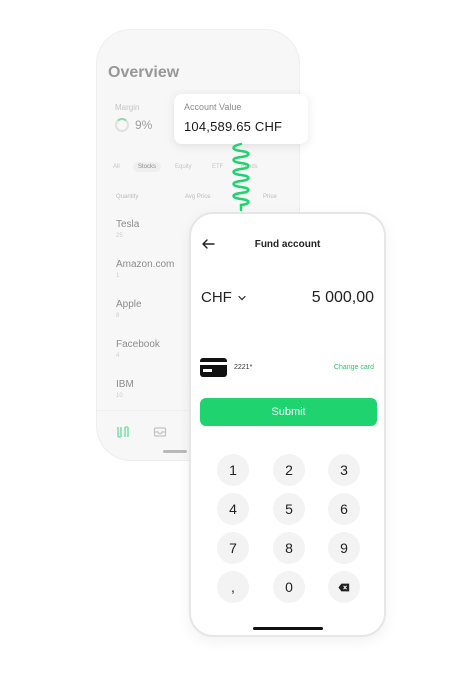 The image size is (468, 694). Describe the element at coordinates (125, 384) in the screenshot. I see `stock-name: IBM` at that location.